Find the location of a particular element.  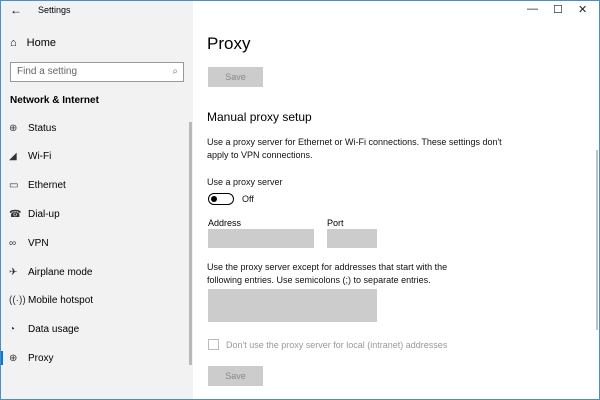

use-proxy-label: Use a proxy server is located at coordinates (245, 182).